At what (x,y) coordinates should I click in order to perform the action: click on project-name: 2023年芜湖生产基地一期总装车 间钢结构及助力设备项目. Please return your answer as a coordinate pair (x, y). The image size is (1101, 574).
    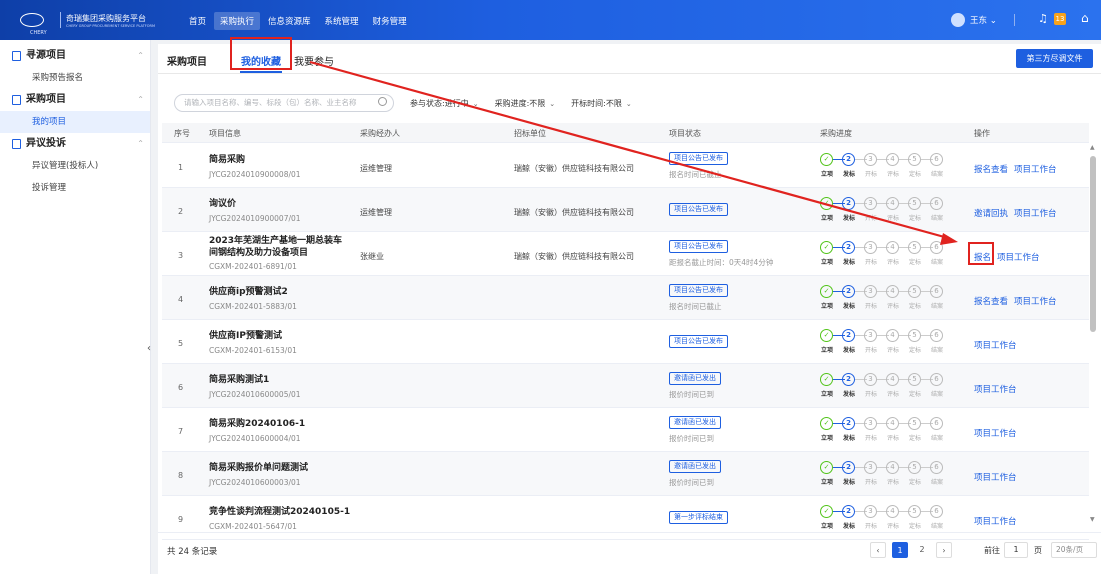
    Looking at the image, I should click on (294, 247).